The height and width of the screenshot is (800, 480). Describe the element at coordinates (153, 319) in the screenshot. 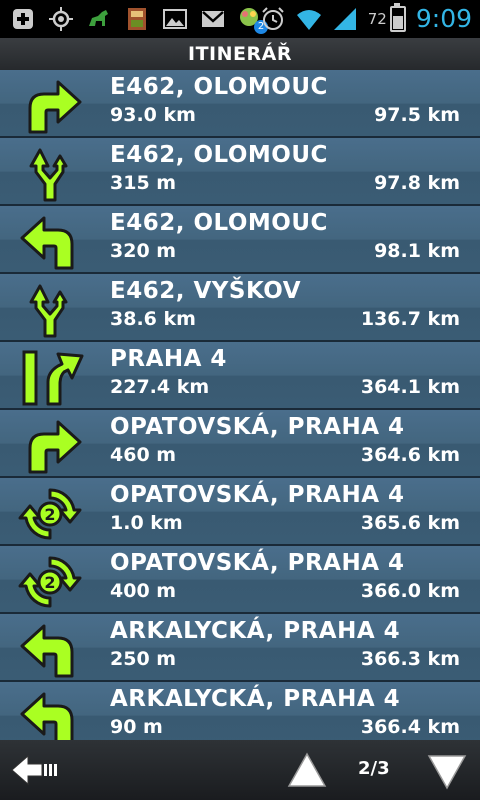

I see `segment-distance: 38.6 km` at that location.